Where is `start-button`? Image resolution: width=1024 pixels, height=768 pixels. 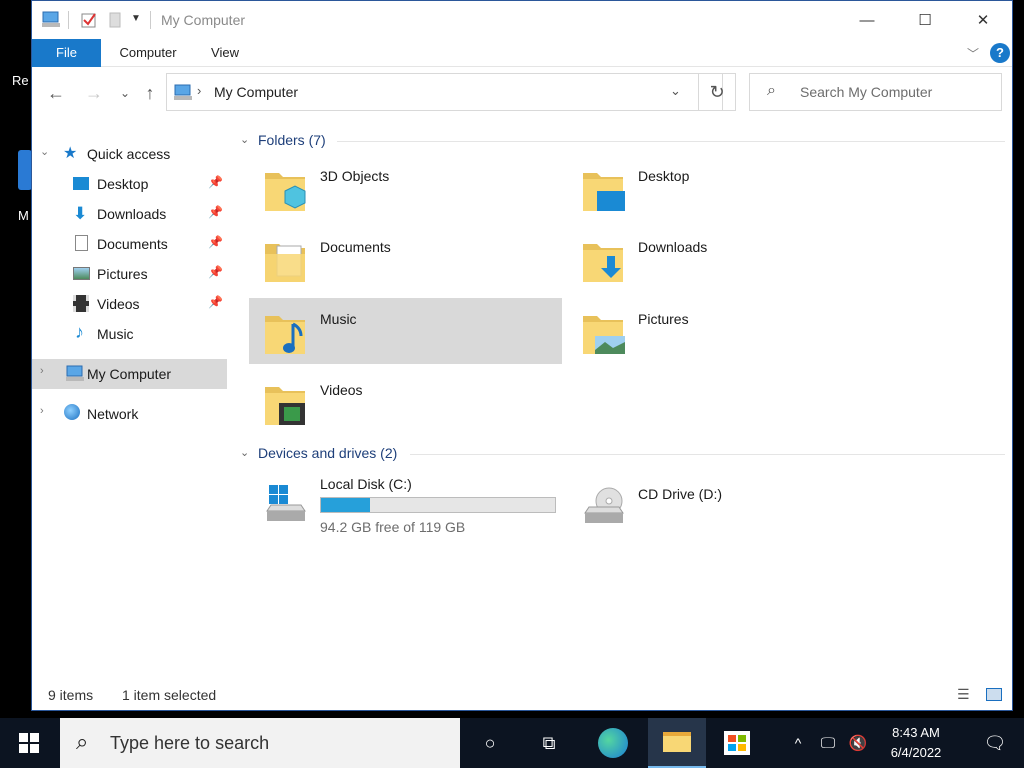 start-button is located at coordinates (29, 743).